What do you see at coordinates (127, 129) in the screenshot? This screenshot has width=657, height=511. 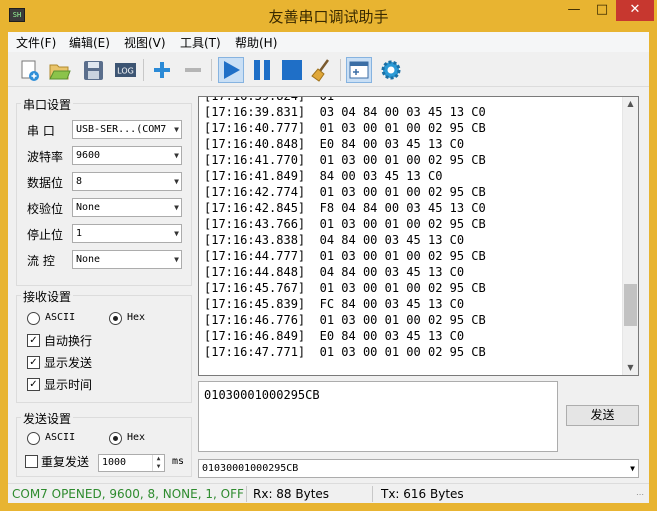 I see `port-select: USB-SER...(COM7 ▼` at bounding box center [127, 129].